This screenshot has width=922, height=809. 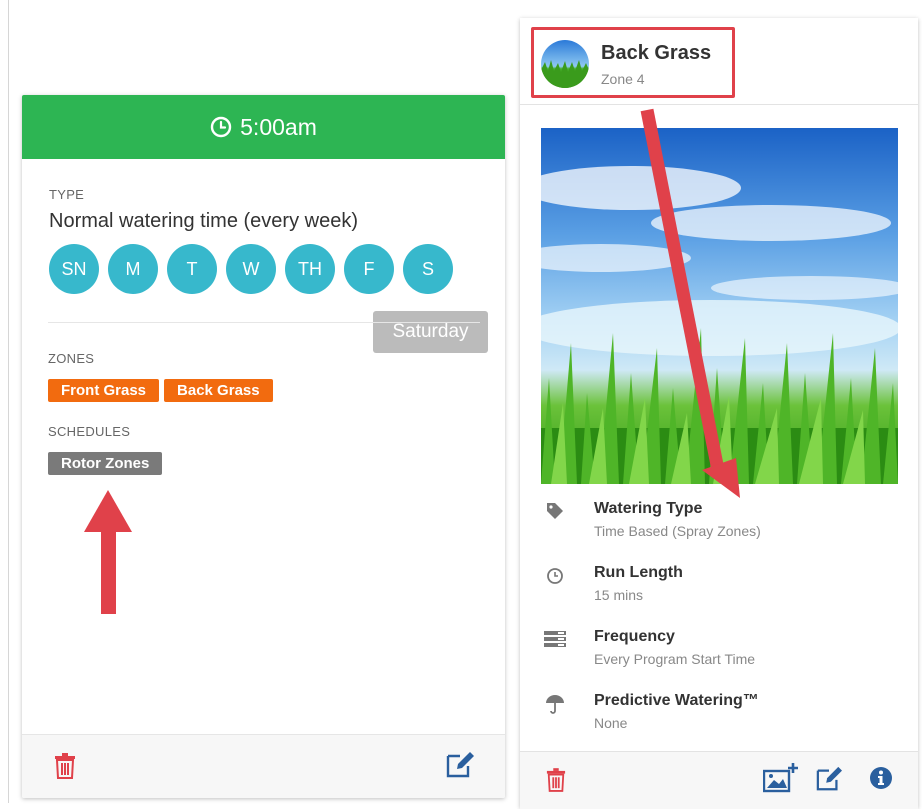 What do you see at coordinates (634, 636) in the screenshot?
I see `detail-title: Frequency` at bounding box center [634, 636].